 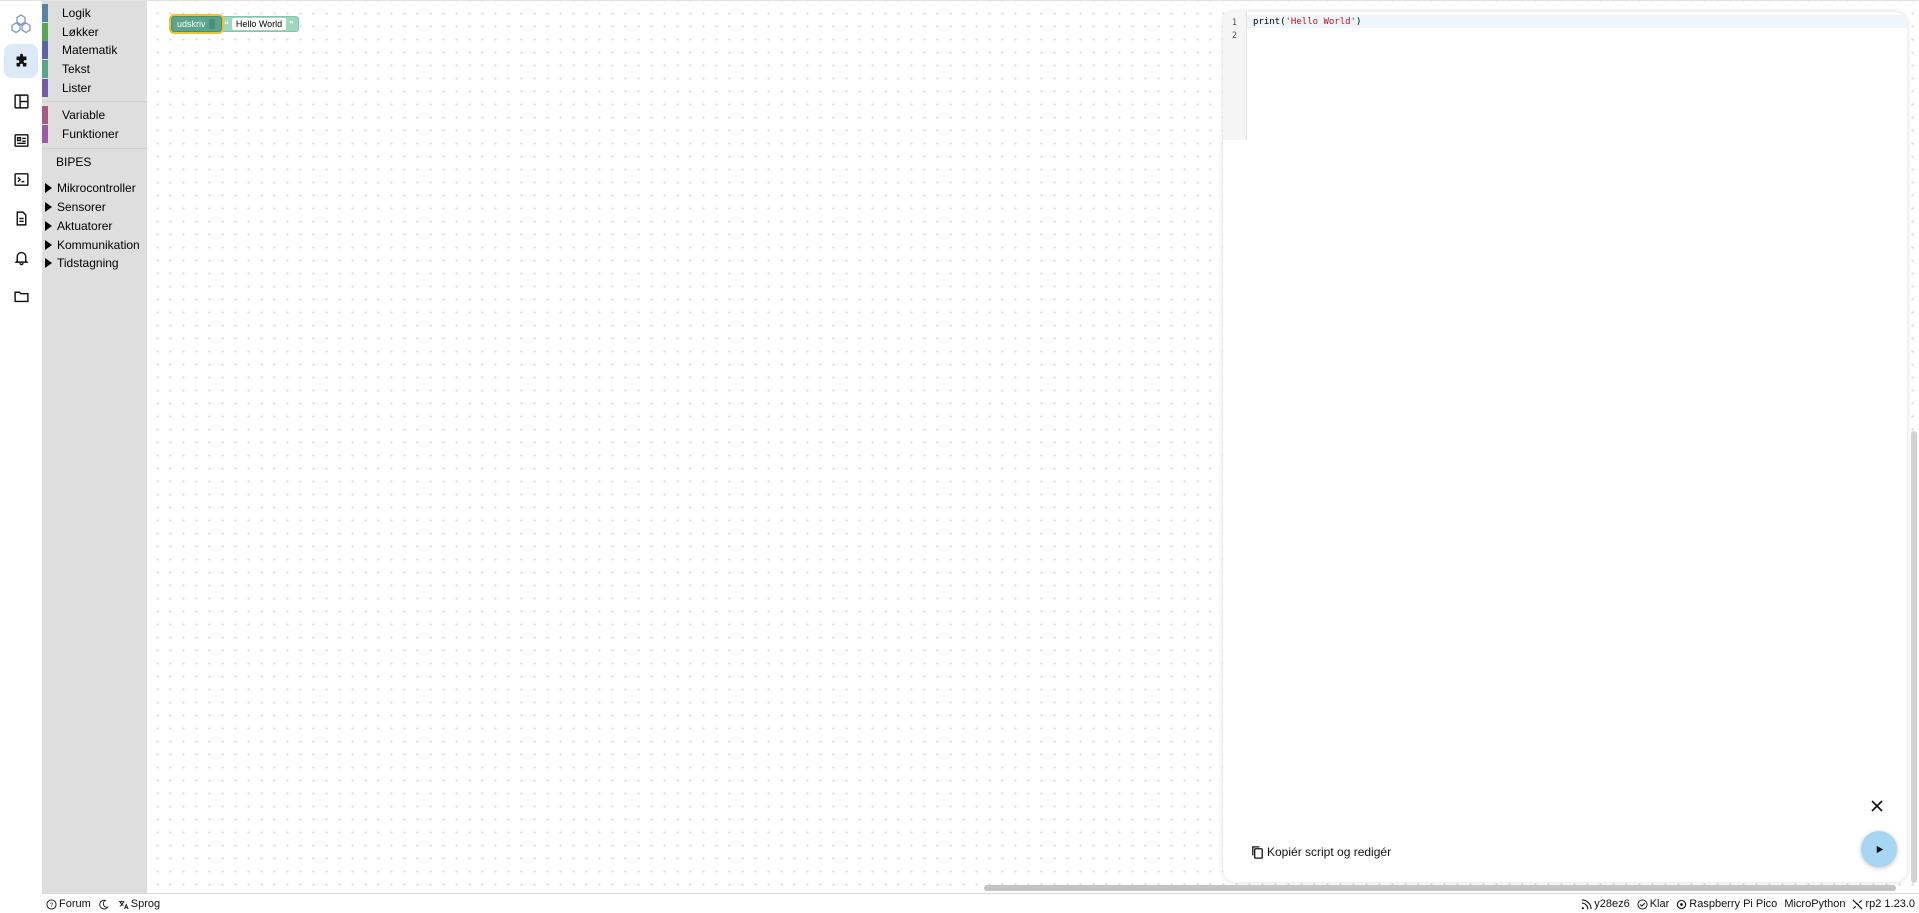 I want to click on tree-item-label: Sensorer, so click(x=81, y=207).